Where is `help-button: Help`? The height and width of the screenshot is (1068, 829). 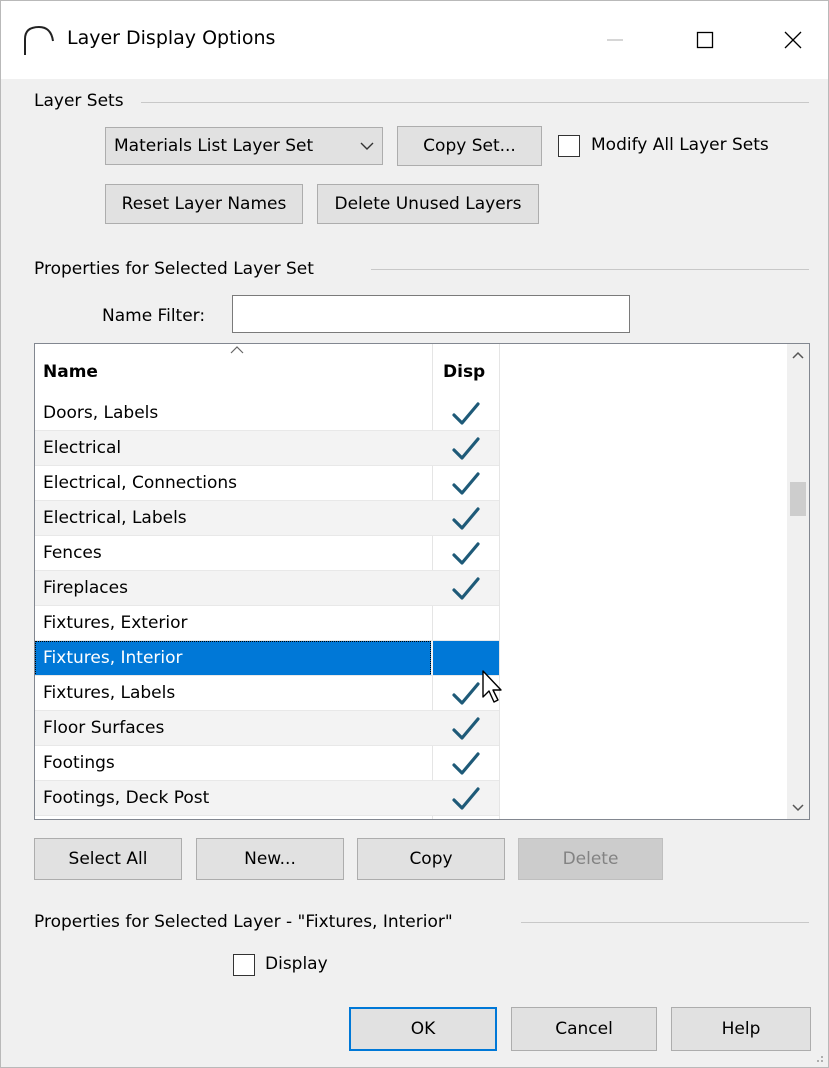 help-button: Help is located at coordinates (741, 1029).